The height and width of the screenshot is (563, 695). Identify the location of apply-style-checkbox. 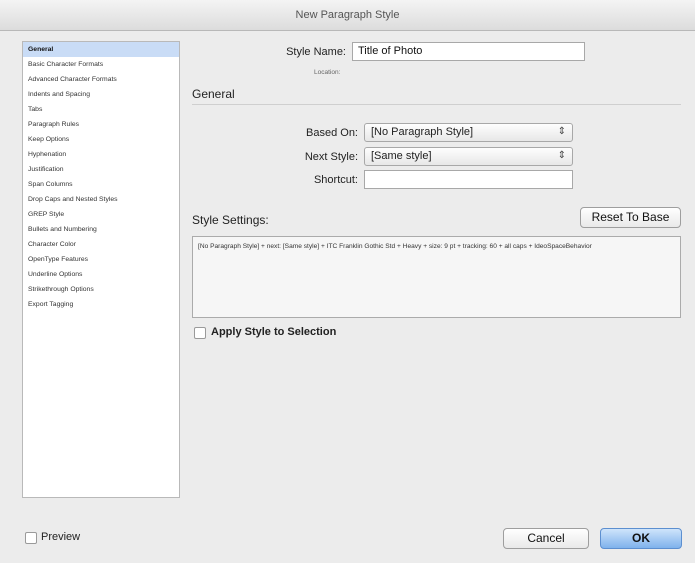
(200, 333).